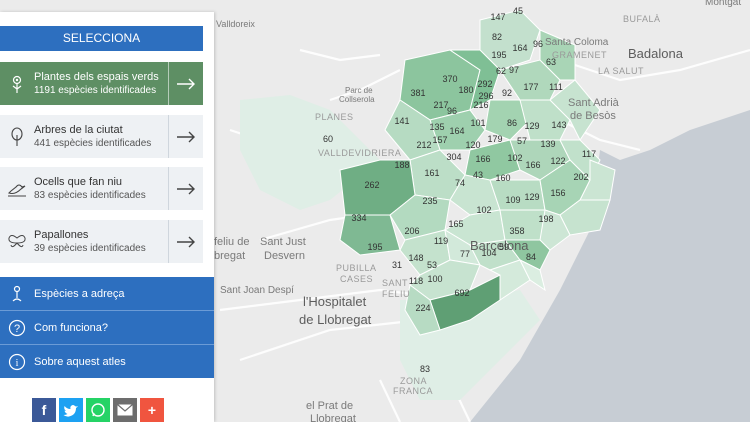 This screenshot has width=750, height=422. I want to click on butterfly-icon, so click(17, 241).